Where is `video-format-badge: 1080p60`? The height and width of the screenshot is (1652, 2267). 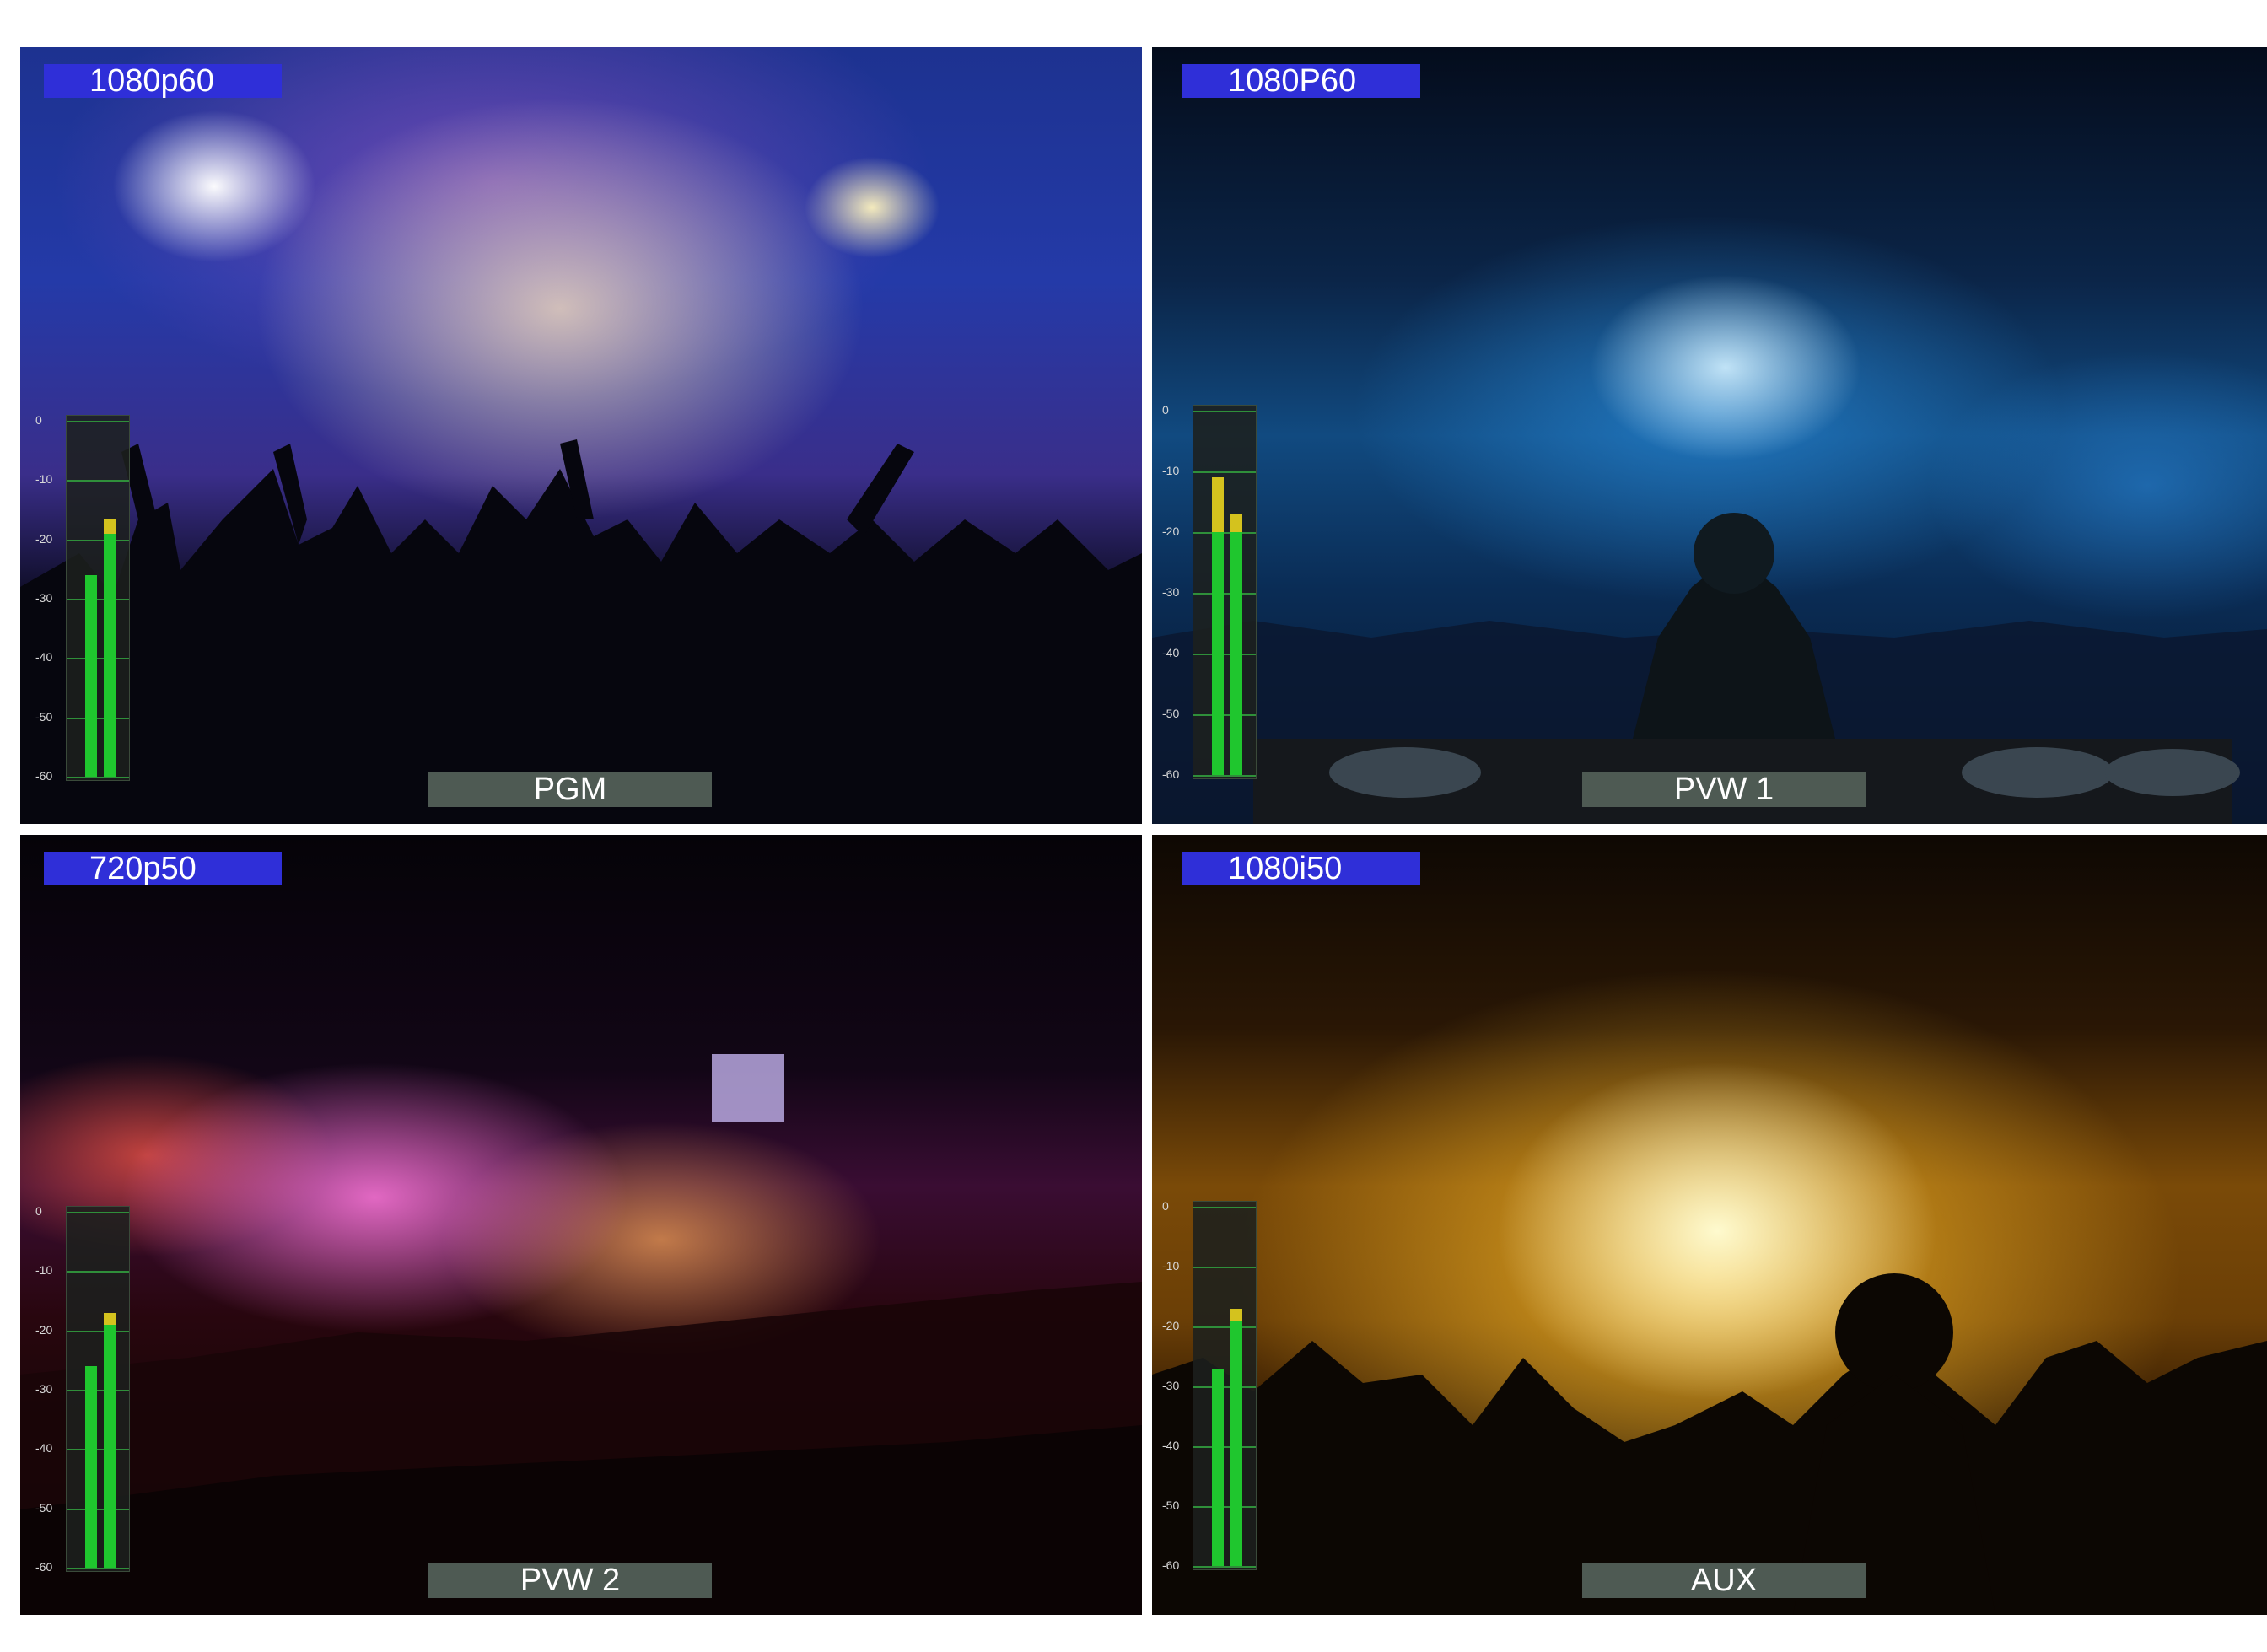 video-format-badge: 1080p60 is located at coordinates (163, 81).